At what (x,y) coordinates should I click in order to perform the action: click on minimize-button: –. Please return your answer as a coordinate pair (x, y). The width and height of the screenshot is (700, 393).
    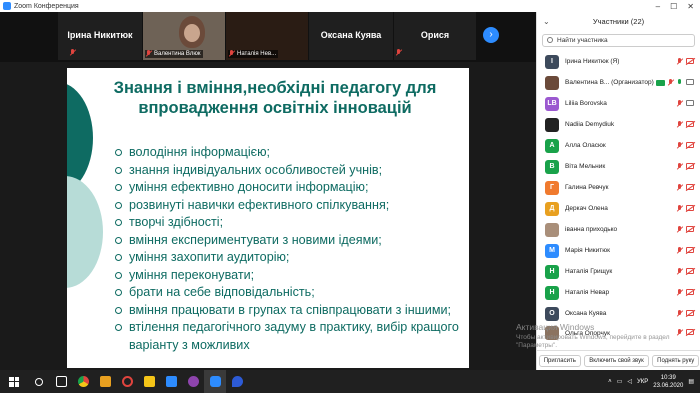
    Looking at the image, I should click on (658, 6).